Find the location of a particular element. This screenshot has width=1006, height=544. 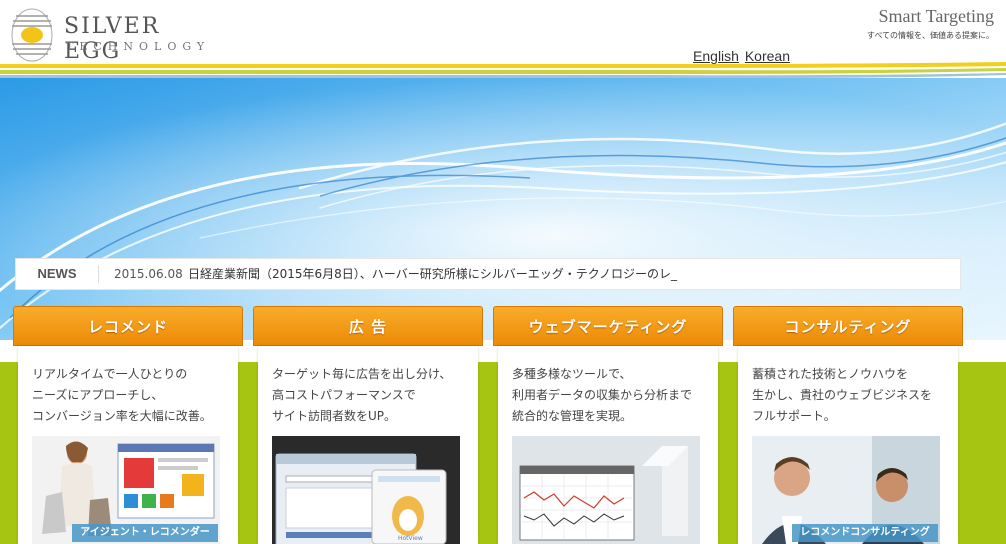

card-text-line: リアルタイムで一人ひとりの is located at coordinates (110, 374).